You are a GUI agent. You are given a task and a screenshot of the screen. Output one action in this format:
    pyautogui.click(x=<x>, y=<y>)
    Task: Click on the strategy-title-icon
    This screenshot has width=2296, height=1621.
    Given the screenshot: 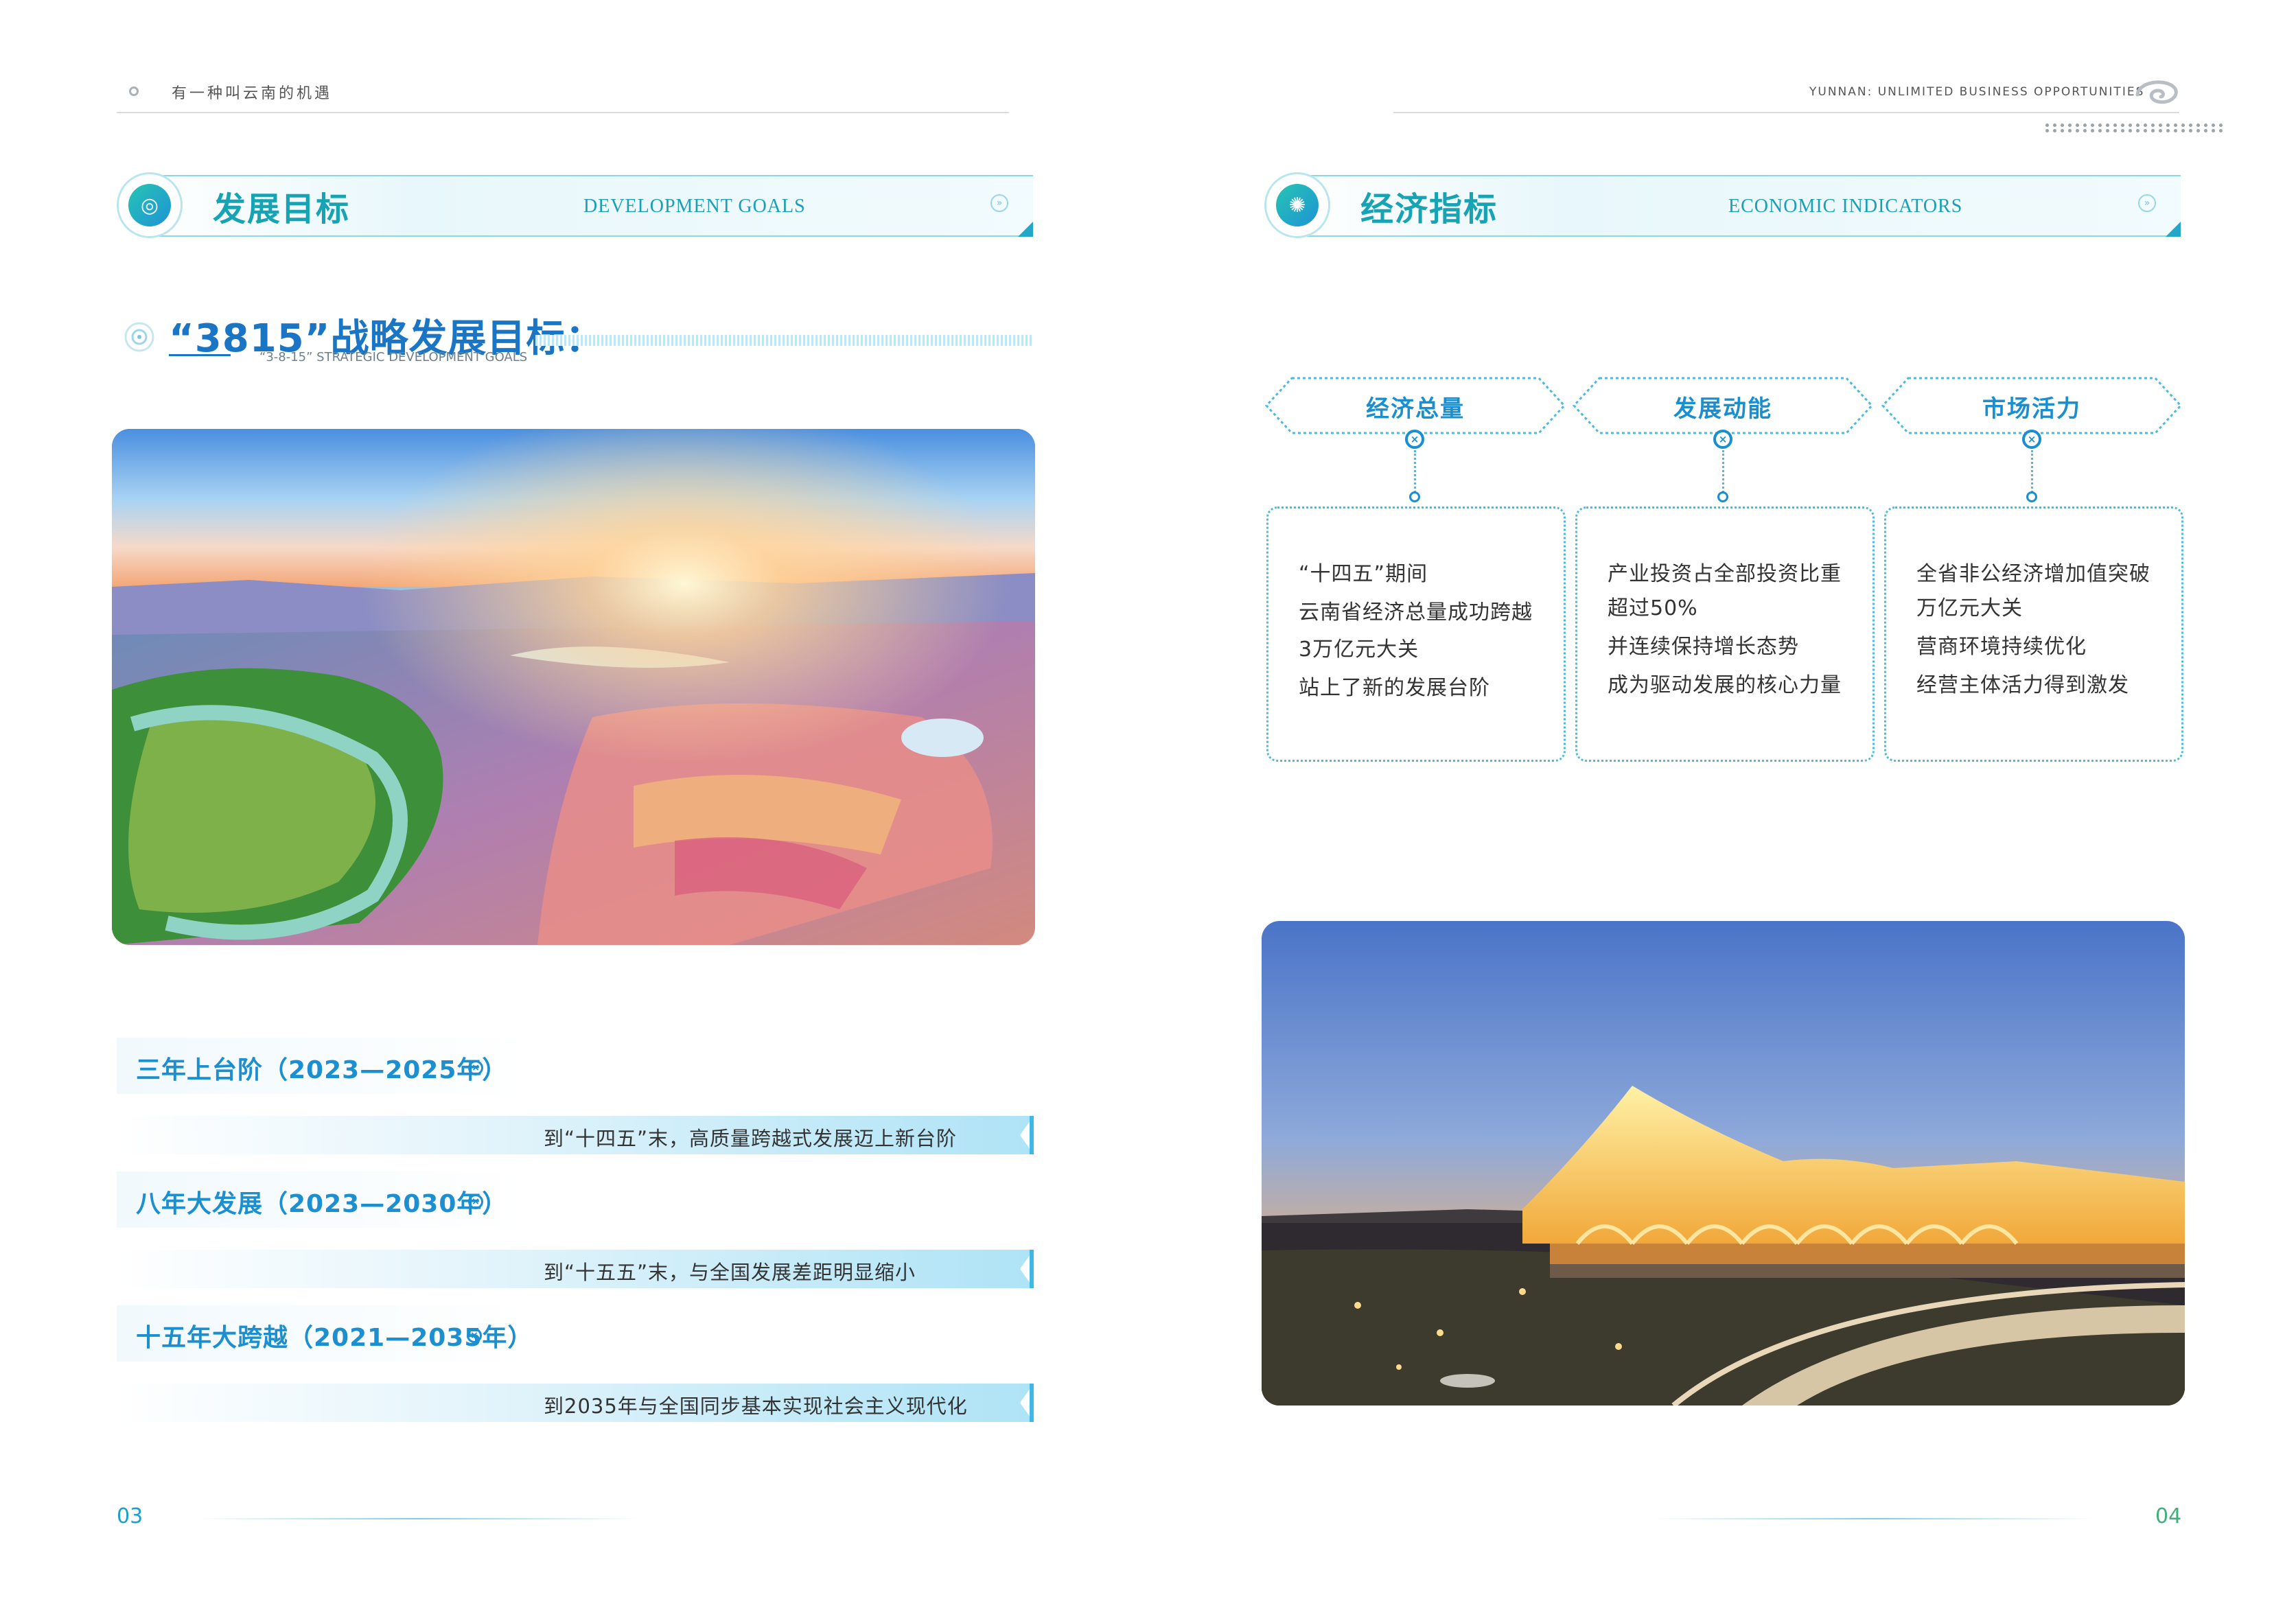 What is the action you would take?
    pyautogui.click(x=139, y=338)
    